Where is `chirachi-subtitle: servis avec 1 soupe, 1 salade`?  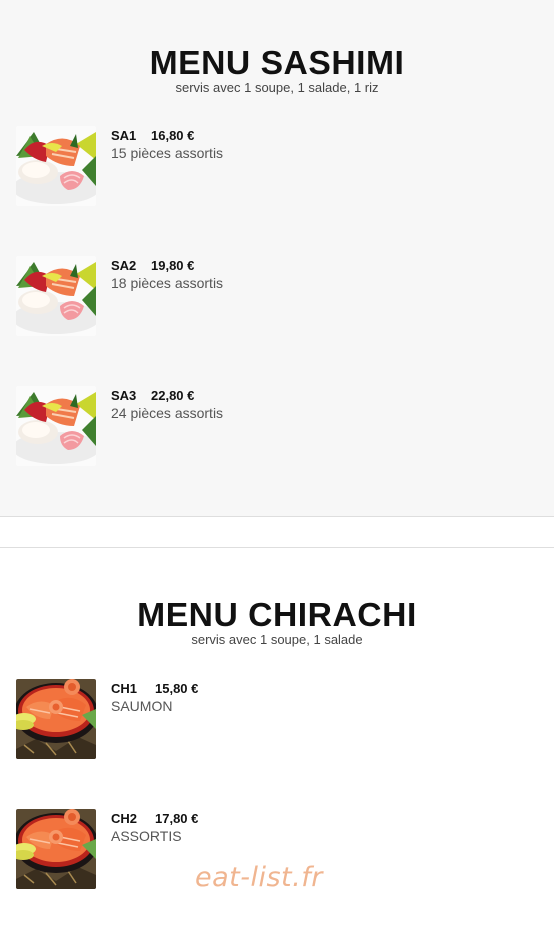 chirachi-subtitle: servis avec 1 soupe, 1 salade is located at coordinates (277, 639).